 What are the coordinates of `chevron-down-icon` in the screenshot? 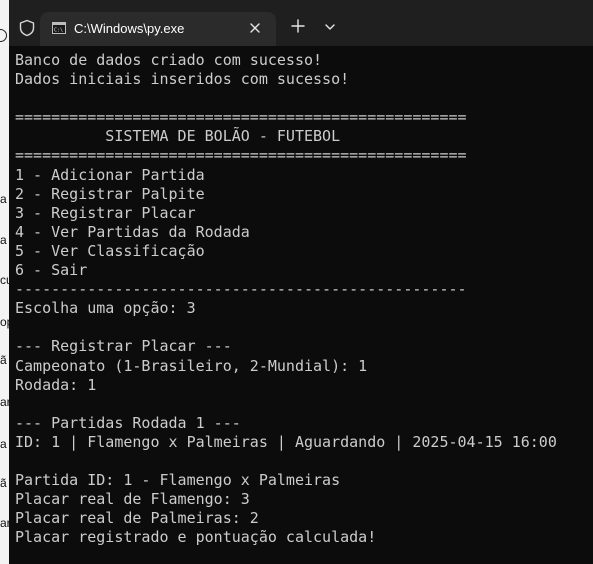 It's located at (330, 27).